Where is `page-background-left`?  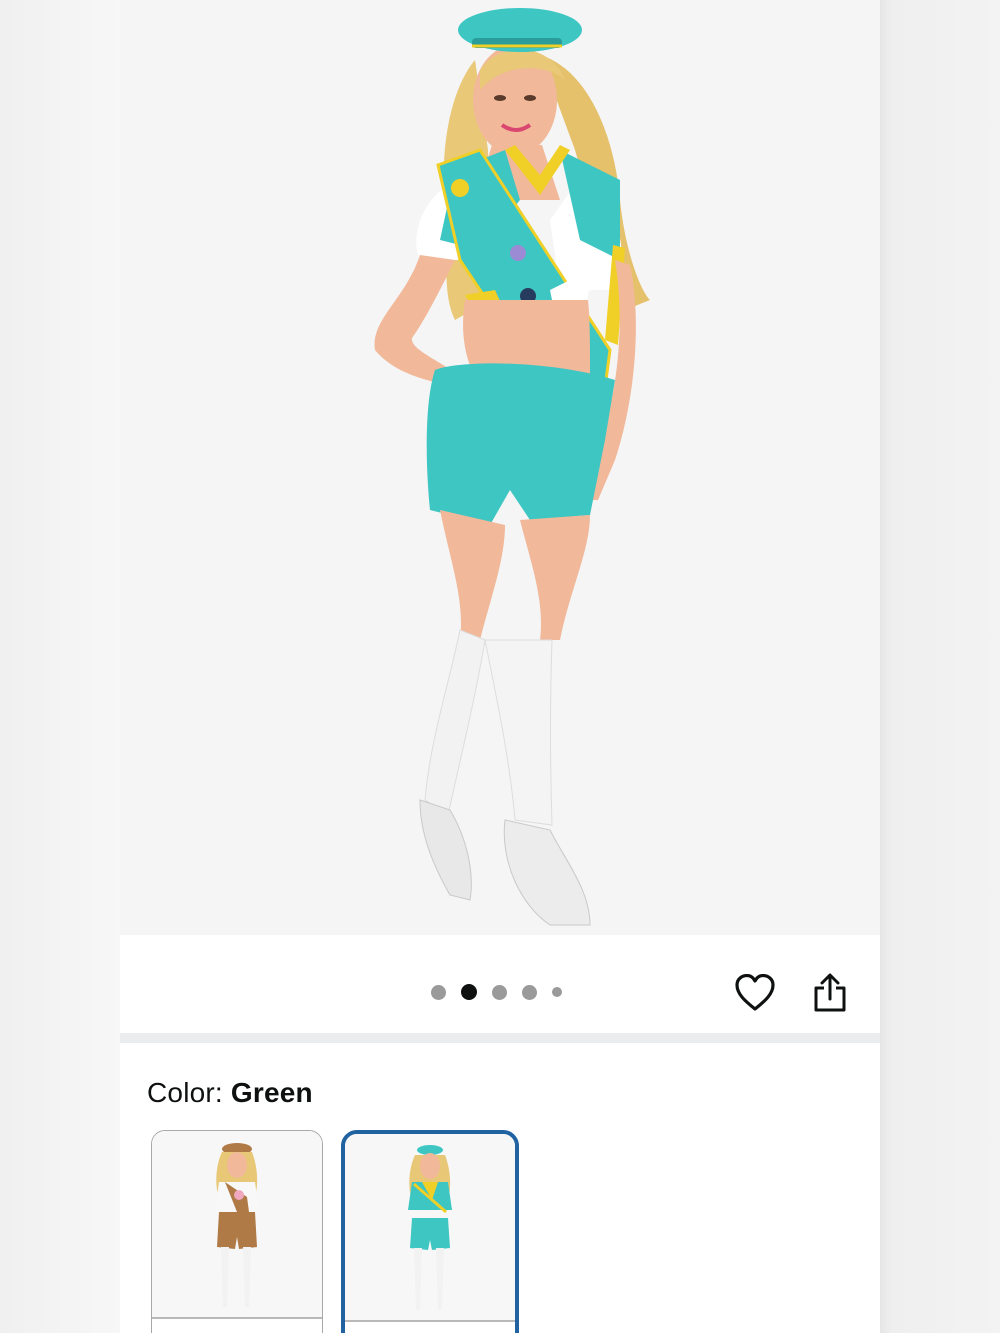 page-background-left is located at coordinates (60, 666).